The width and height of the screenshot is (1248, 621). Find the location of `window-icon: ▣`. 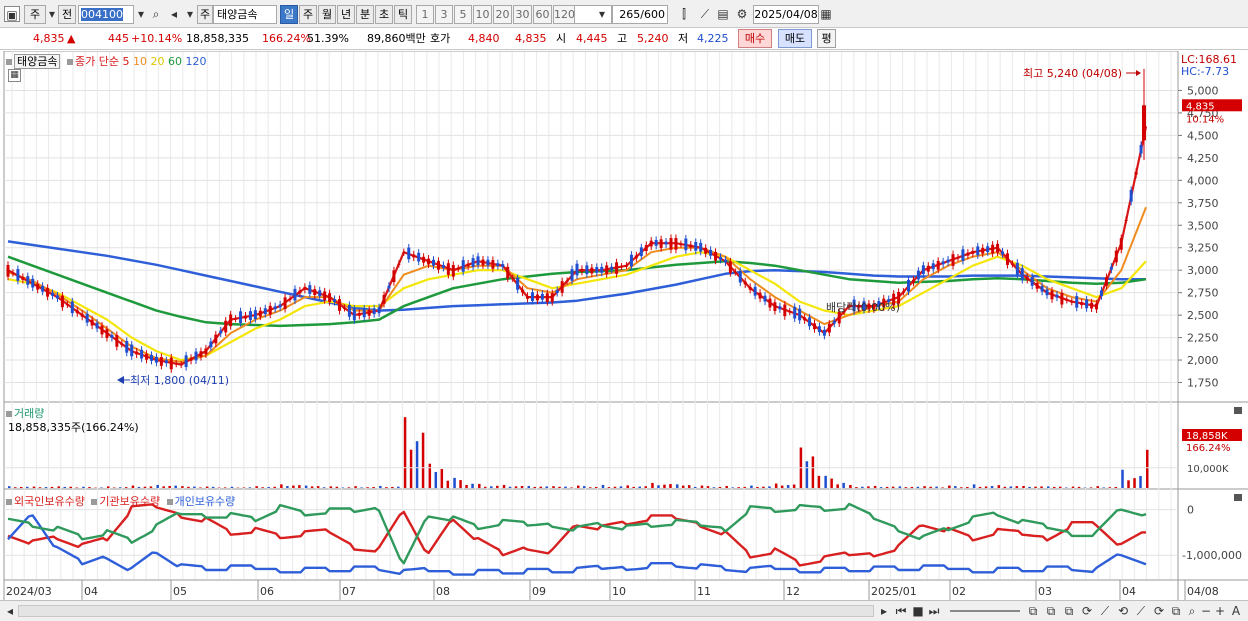

window-icon: ▣ is located at coordinates (12, 14).